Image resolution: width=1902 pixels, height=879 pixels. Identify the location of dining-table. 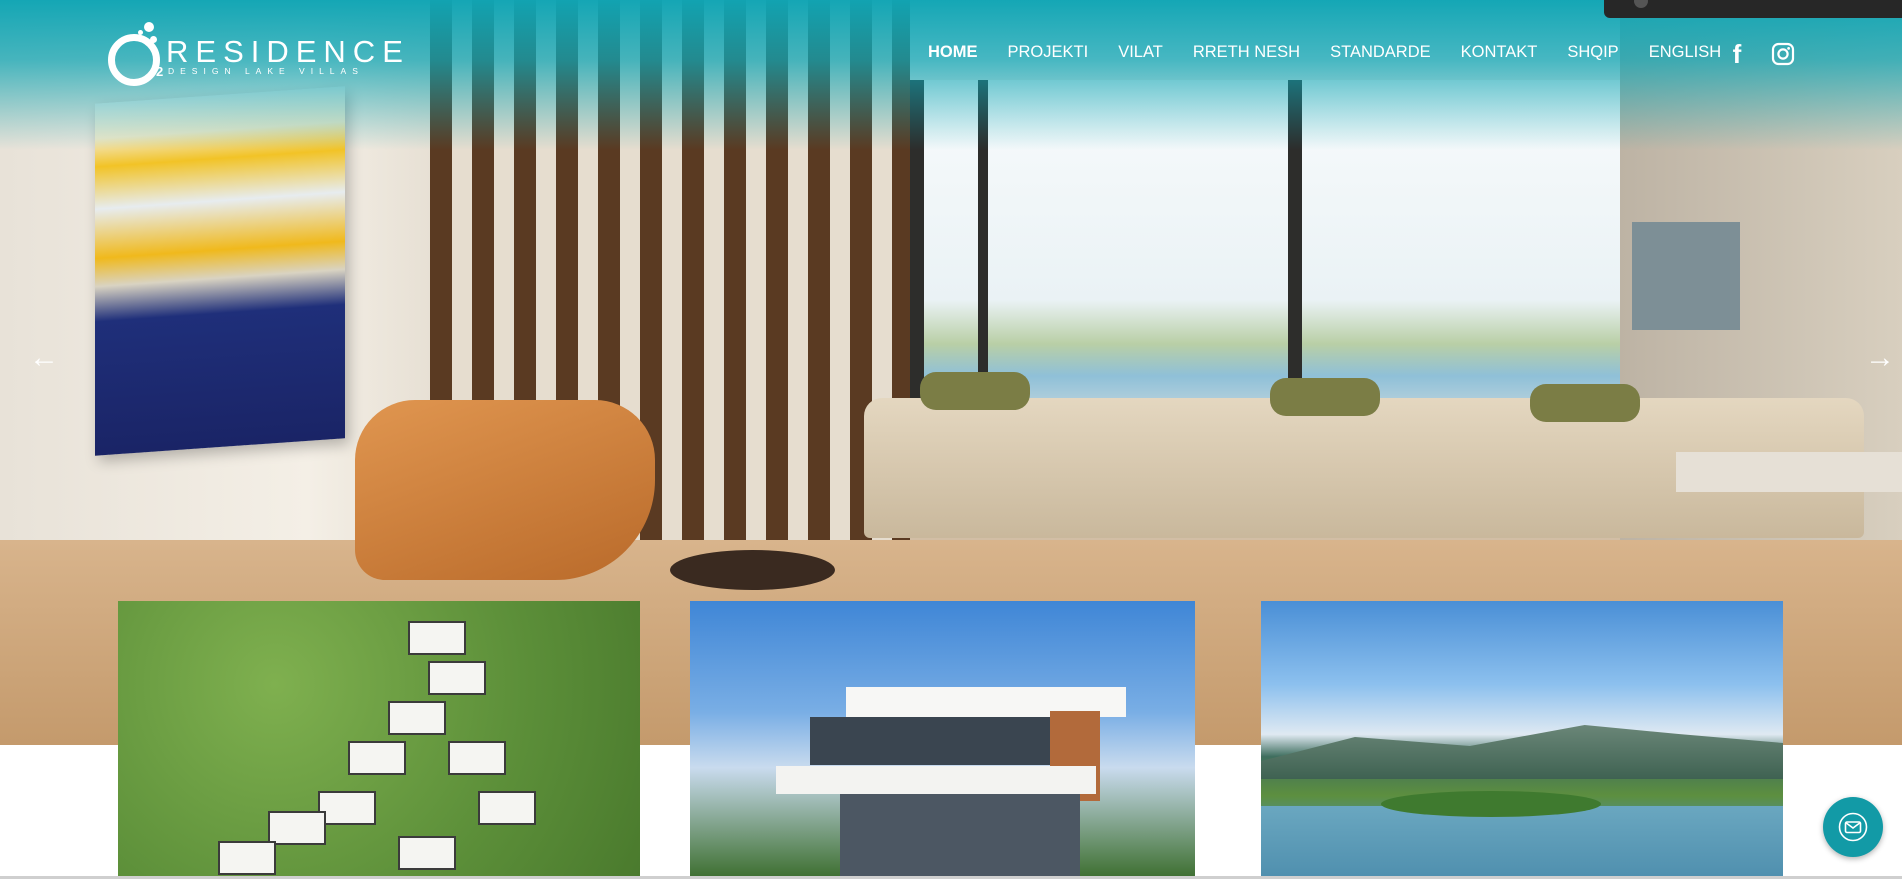
(1789, 472).